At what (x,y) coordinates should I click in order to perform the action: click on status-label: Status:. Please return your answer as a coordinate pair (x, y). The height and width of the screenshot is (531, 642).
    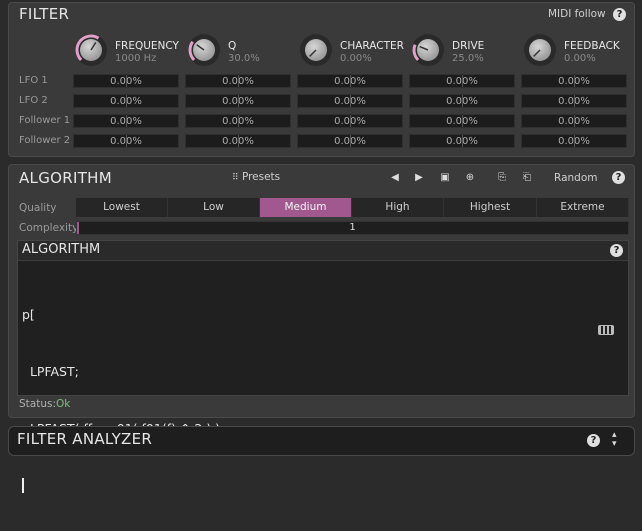
    Looking at the image, I should click on (37, 404).